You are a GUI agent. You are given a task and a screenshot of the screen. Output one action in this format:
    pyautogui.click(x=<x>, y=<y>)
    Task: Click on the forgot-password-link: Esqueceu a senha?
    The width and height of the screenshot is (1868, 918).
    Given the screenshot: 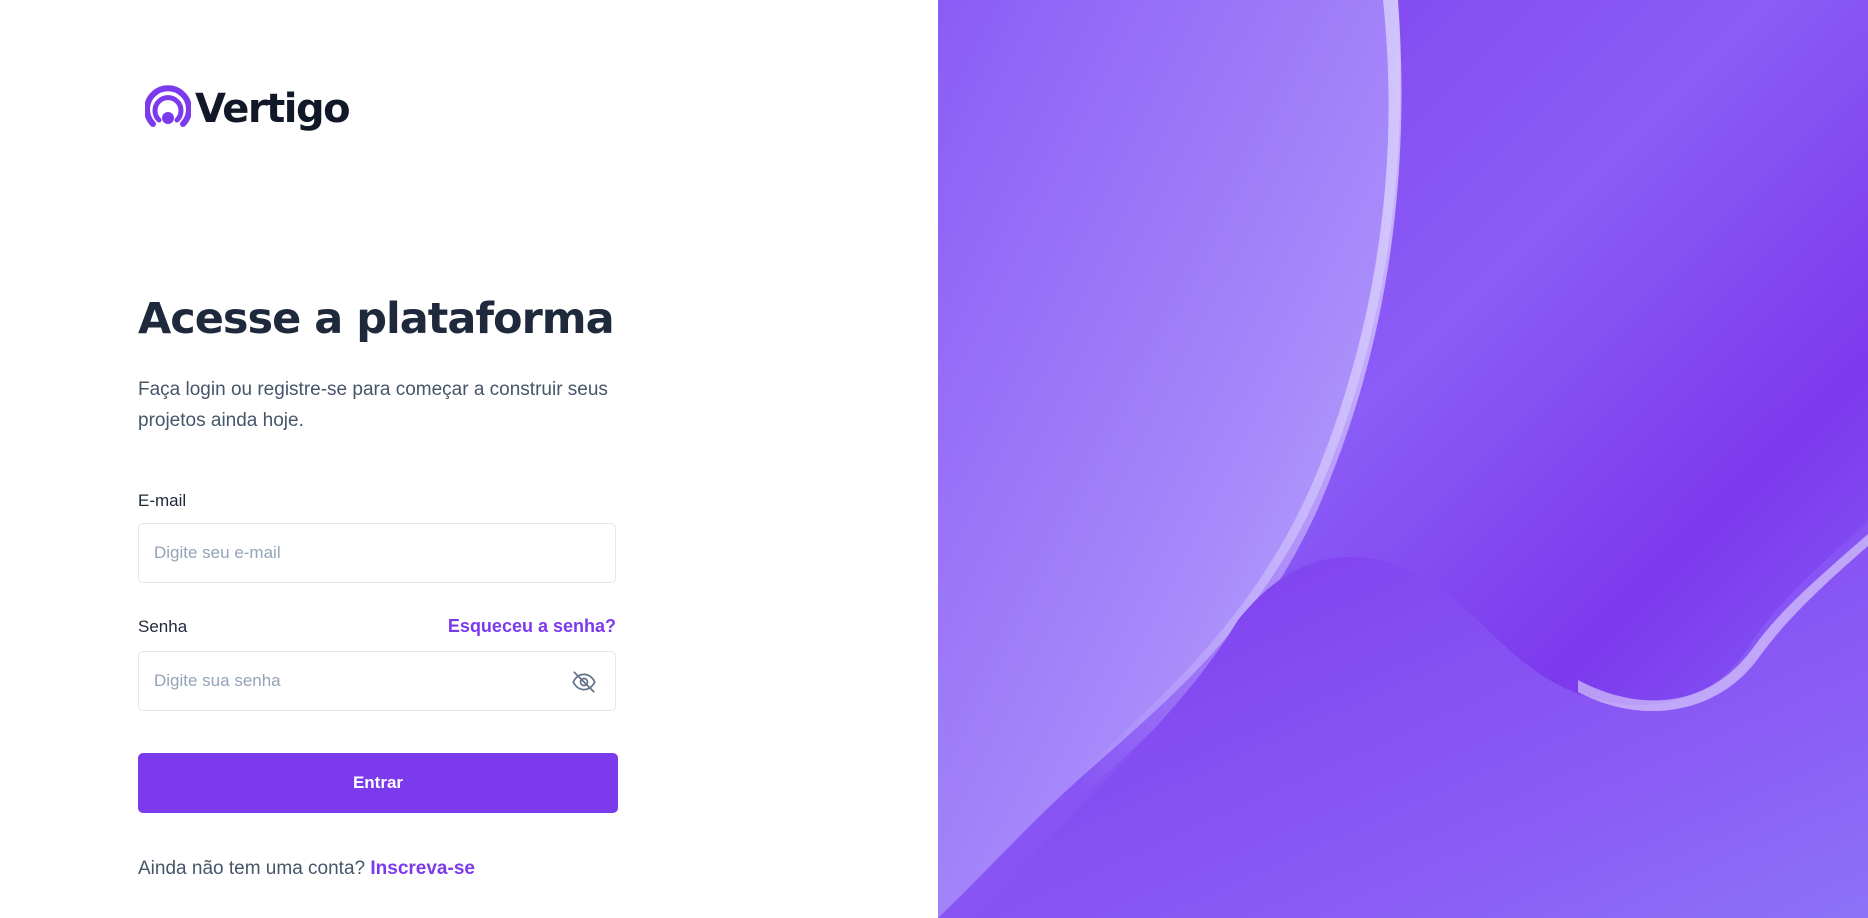 What is the action you would take?
    pyautogui.click(x=532, y=626)
    